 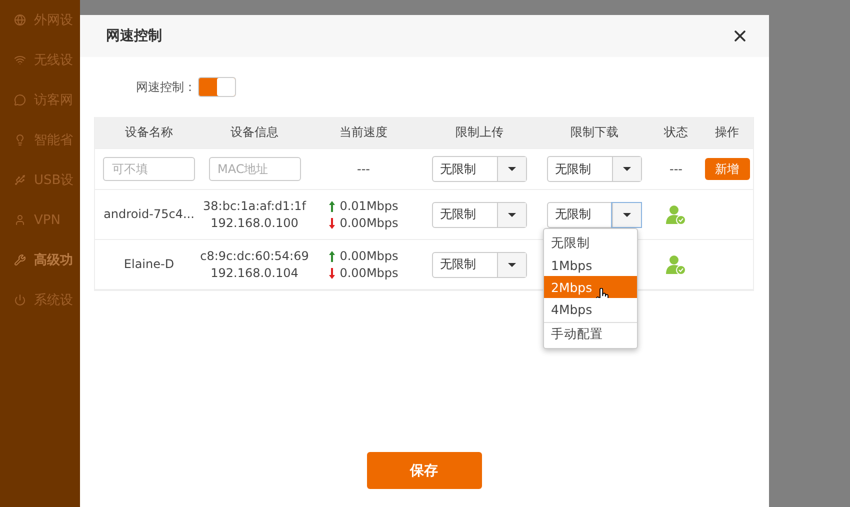 I want to click on power-icon, so click(x=20, y=300).